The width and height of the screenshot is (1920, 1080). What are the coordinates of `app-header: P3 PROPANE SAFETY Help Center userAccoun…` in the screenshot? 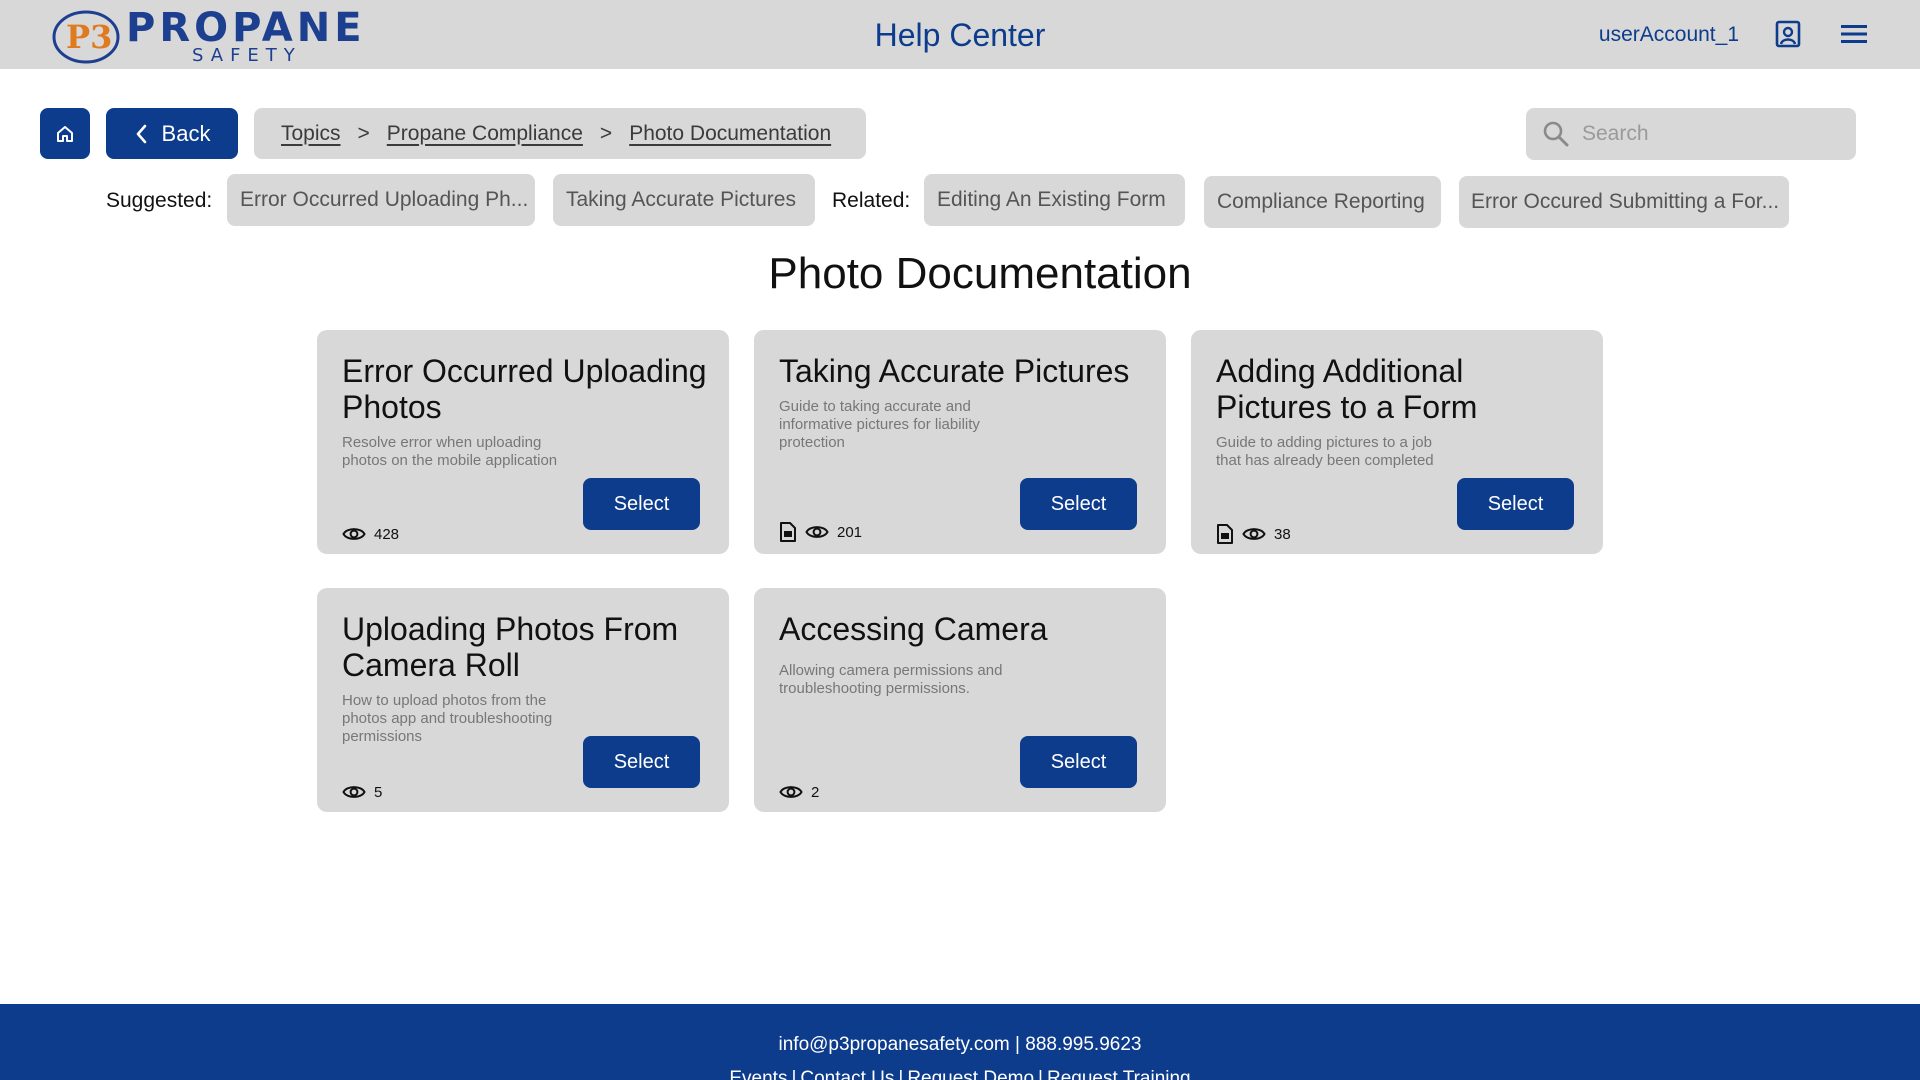 It's located at (960, 34).